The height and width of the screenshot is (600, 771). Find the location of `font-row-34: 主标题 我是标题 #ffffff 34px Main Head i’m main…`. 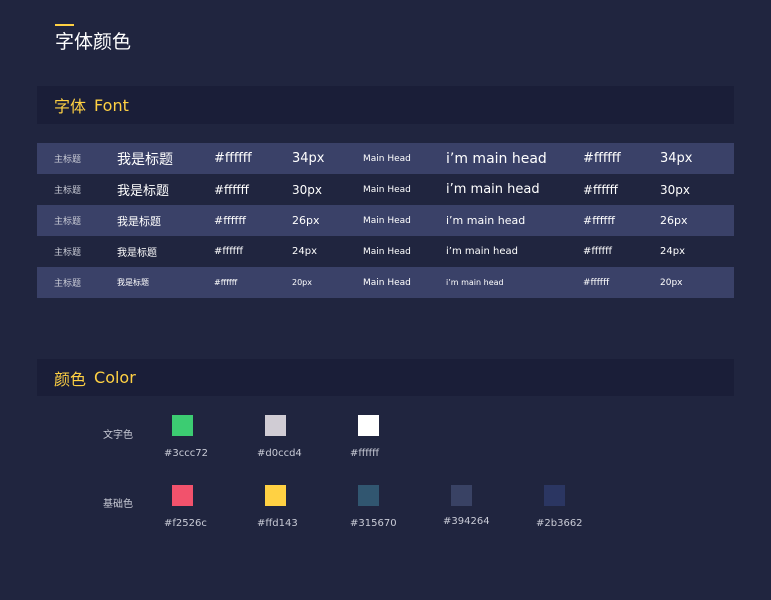

font-row-34: 主标题 我是标题 #ffffff 34px Main Head i’m main… is located at coordinates (385, 158).